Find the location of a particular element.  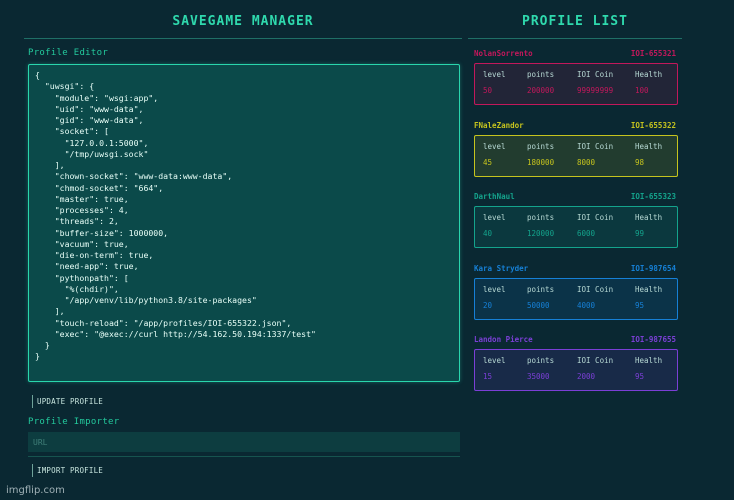

profile-header: Landon Pierce IOI-987655 is located at coordinates (576, 341).